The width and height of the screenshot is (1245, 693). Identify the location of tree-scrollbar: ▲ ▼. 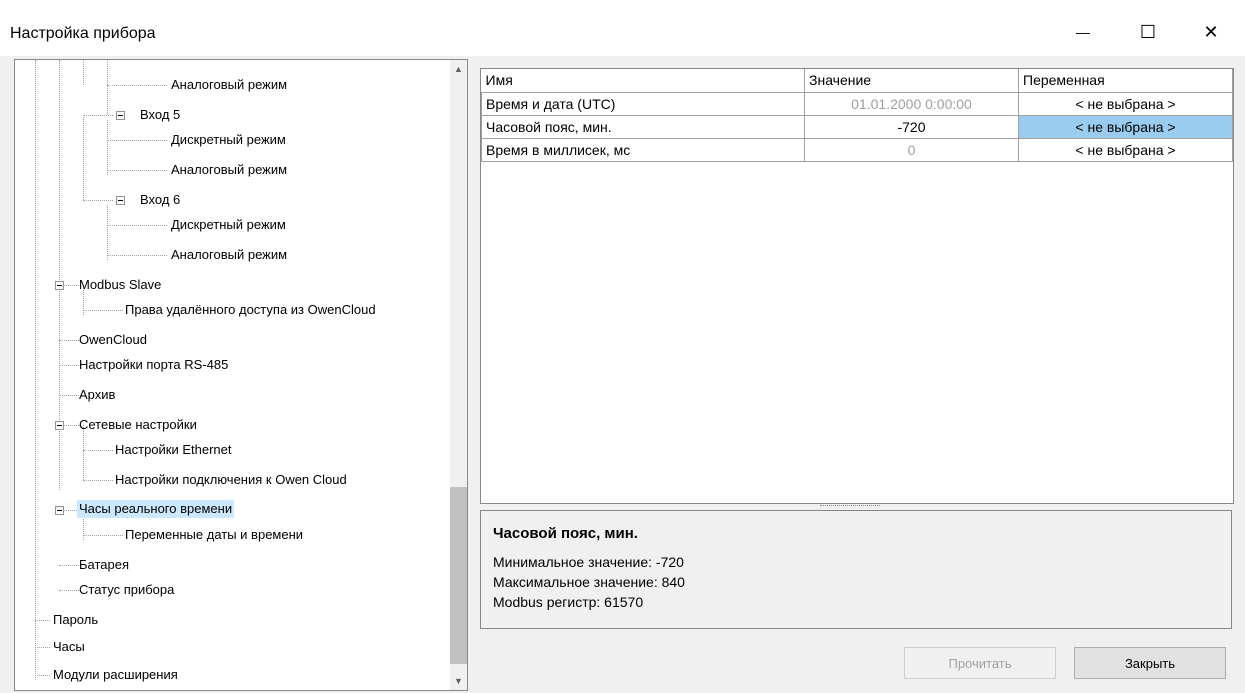
(458, 375).